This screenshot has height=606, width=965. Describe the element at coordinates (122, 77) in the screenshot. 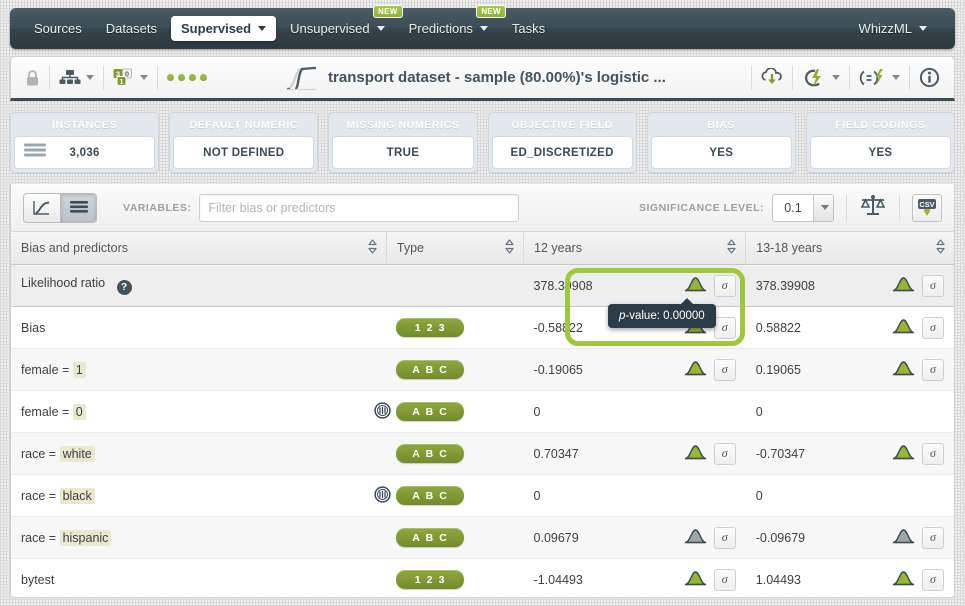

I see `field-types-icon: 3 0 1` at that location.